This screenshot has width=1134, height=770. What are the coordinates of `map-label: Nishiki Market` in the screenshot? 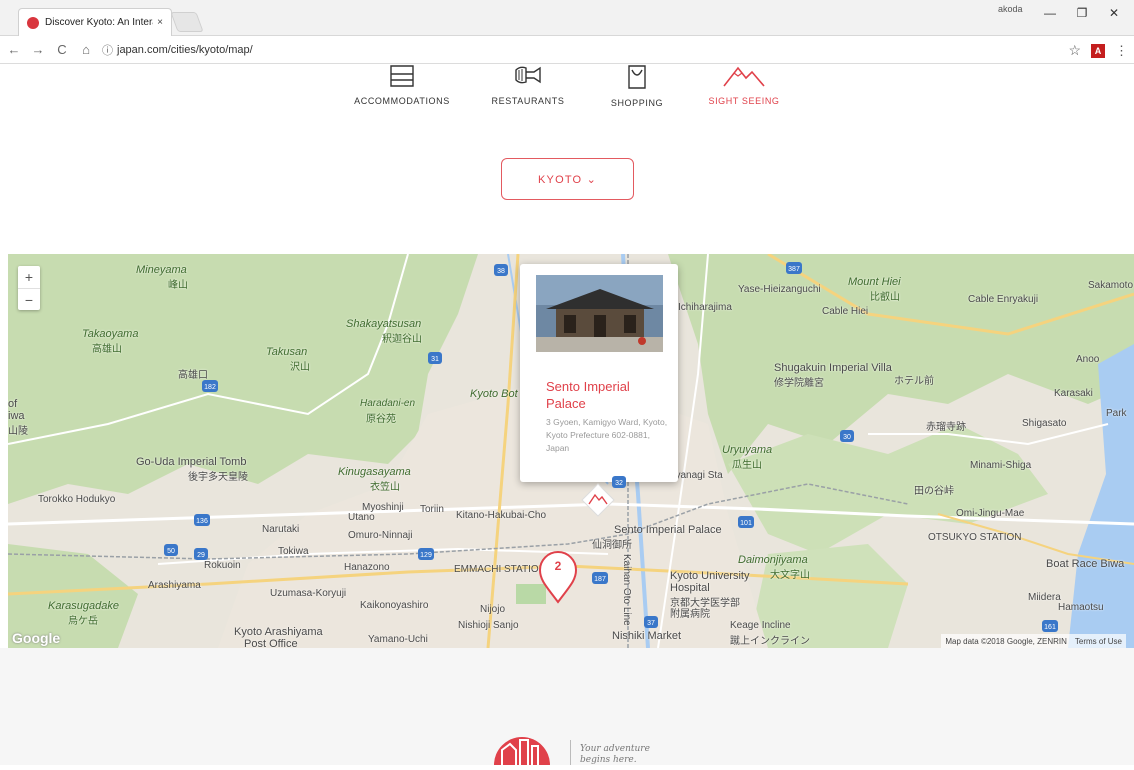 It's located at (647, 636).